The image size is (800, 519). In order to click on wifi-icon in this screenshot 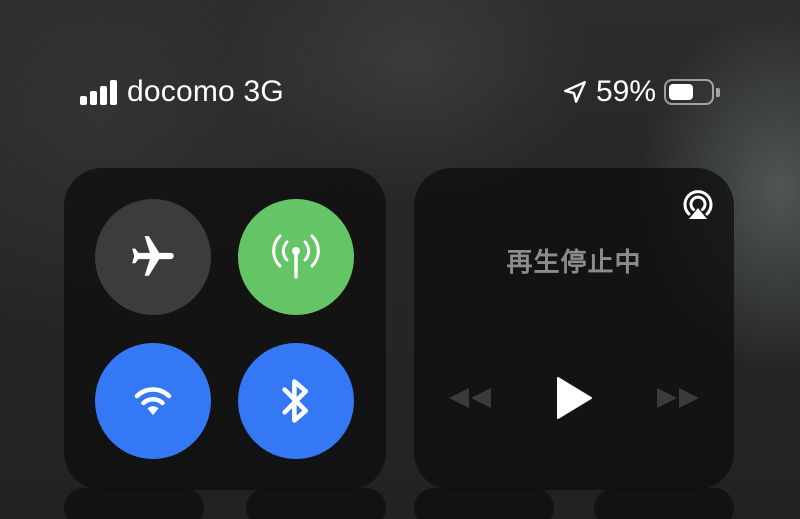, I will do `click(153, 401)`.